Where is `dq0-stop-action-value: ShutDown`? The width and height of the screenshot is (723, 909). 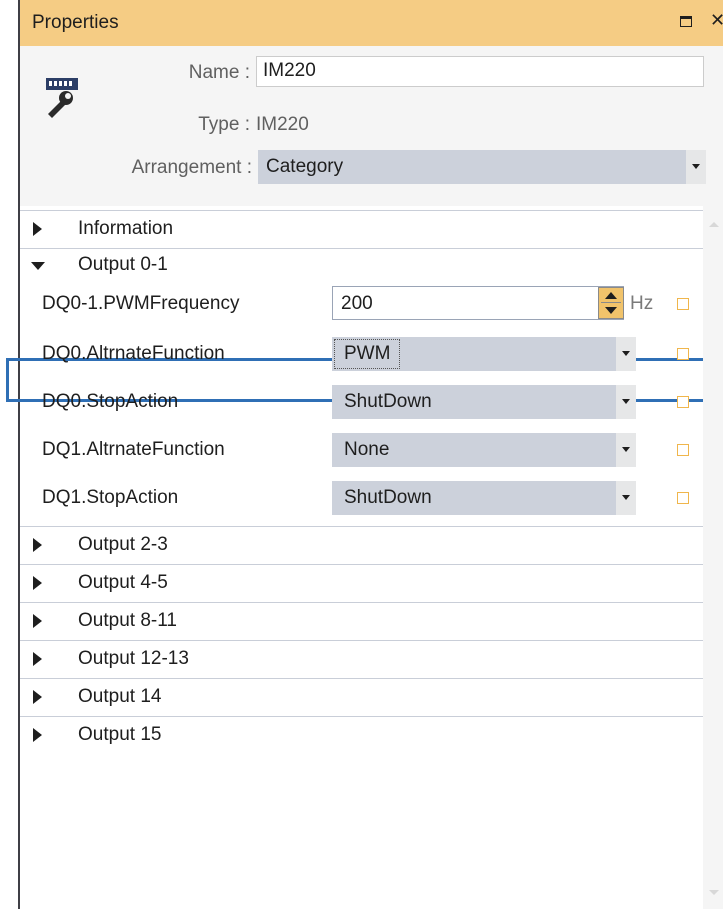
dq0-stop-action-value: ShutDown is located at coordinates (388, 401).